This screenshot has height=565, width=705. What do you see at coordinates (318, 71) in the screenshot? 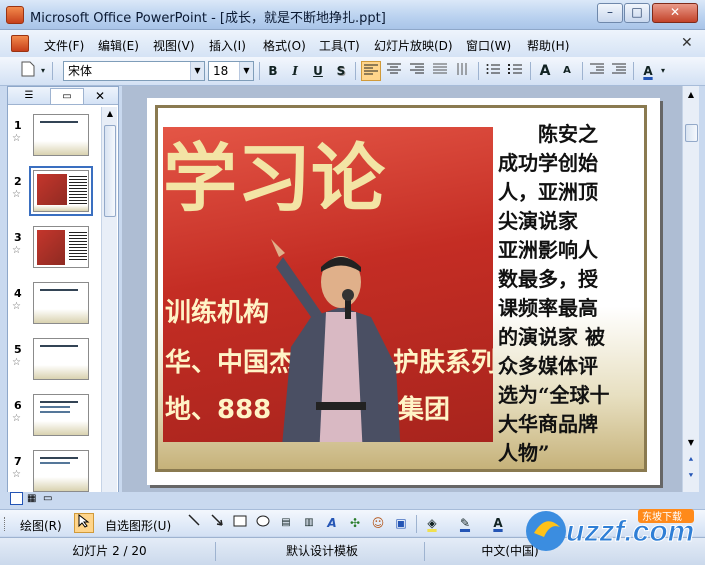
I see `underline-button: U` at bounding box center [318, 71].